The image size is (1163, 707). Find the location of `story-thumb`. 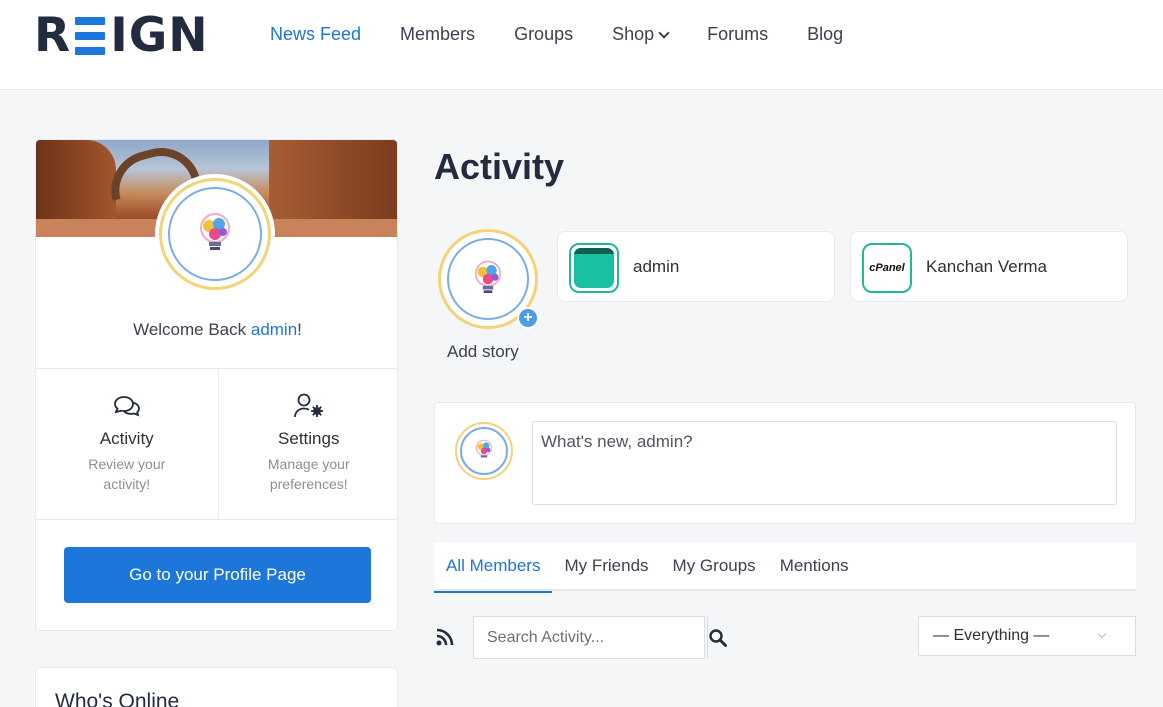

story-thumb is located at coordinates (594, 268).